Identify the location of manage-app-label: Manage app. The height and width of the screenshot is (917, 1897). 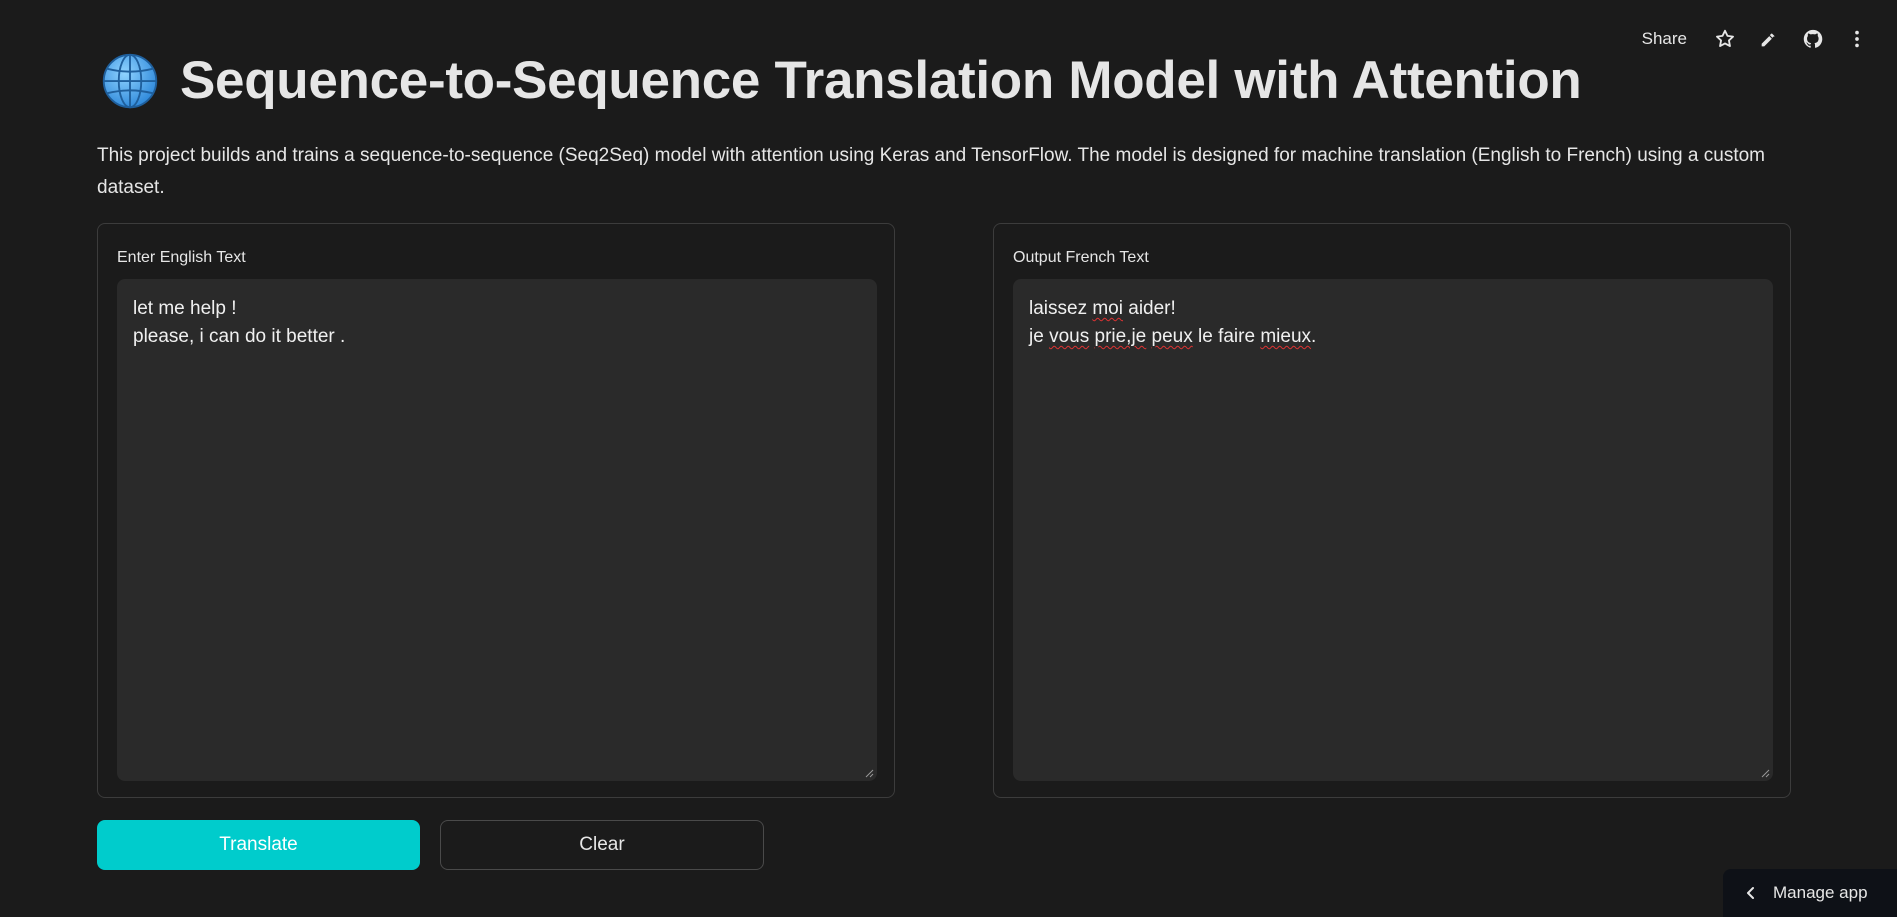
(1820, 892).